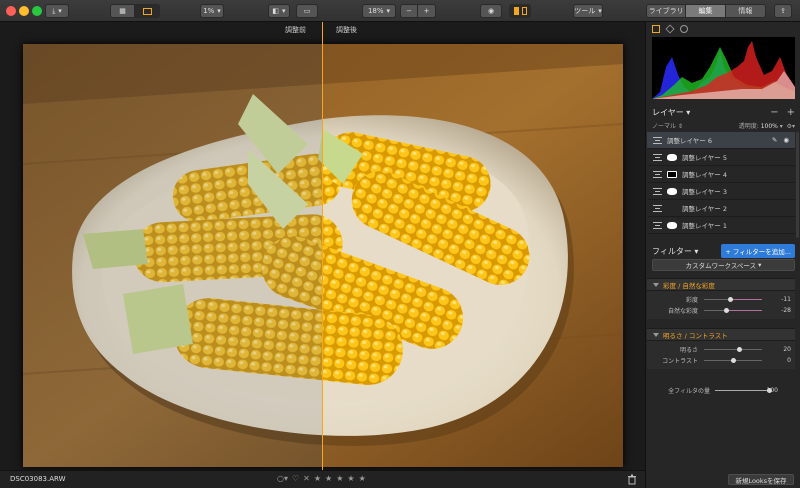 This screenshot has width=800, height=488. Describe the element at coordinates (426, 11) in the screenshot. I see `zoom-in-button: +` at that location.